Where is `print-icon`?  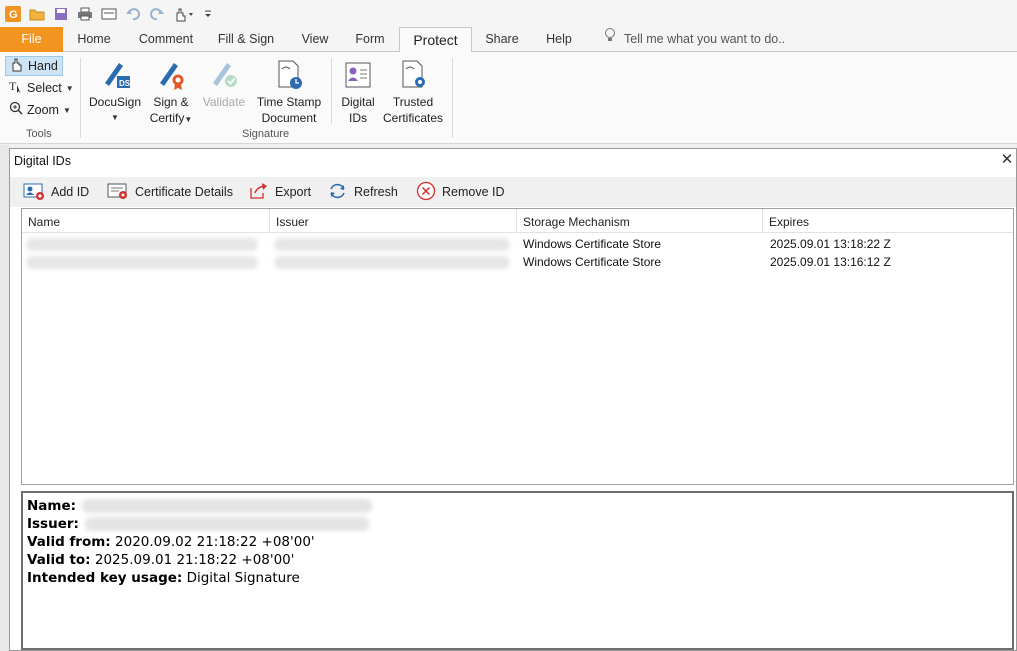 print-icon is located at coordinates (85, 14).